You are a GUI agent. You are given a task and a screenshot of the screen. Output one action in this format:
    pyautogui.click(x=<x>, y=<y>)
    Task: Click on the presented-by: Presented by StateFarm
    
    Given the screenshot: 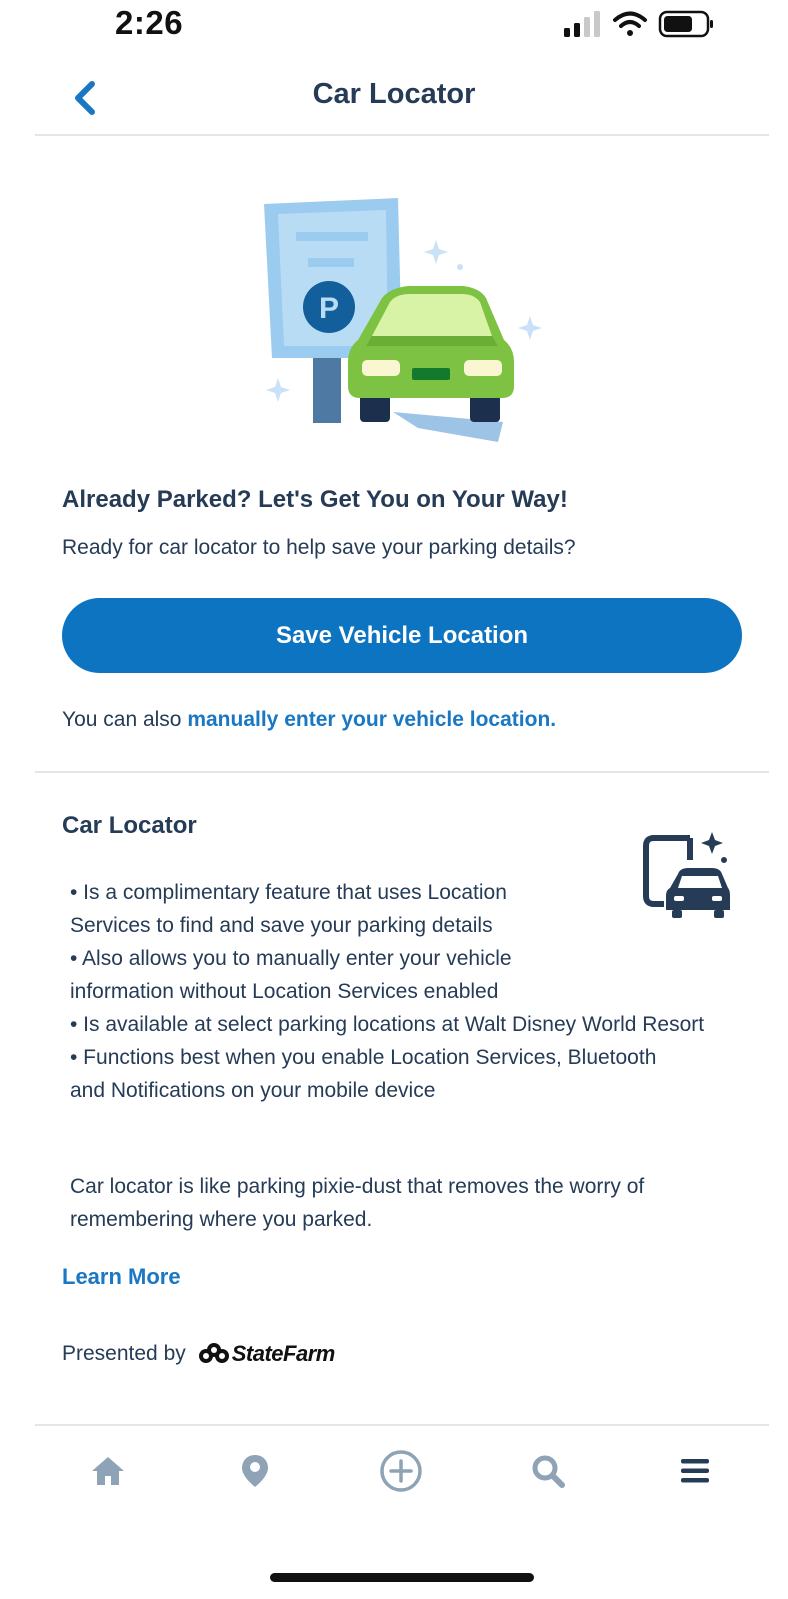 What is the action you would take?
    pyautogui.click(x=198, y=1354)
    